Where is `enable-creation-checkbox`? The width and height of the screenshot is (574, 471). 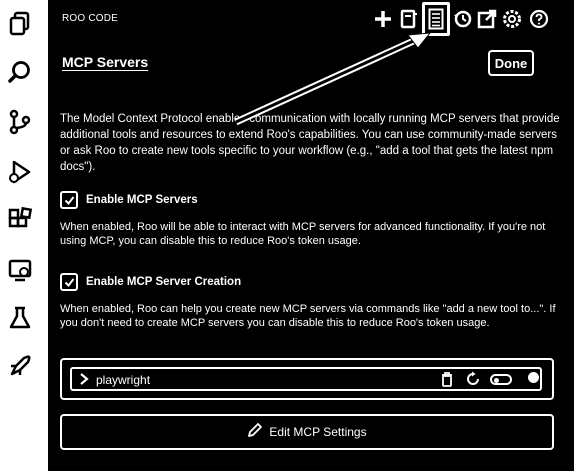 enable-creation-checkbox is located at coordinates (69, 282).